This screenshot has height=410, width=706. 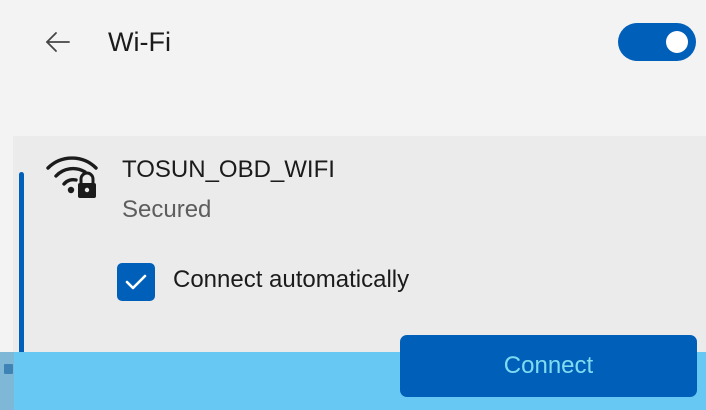 I want to click on back-button, so click(x=58, y=42).